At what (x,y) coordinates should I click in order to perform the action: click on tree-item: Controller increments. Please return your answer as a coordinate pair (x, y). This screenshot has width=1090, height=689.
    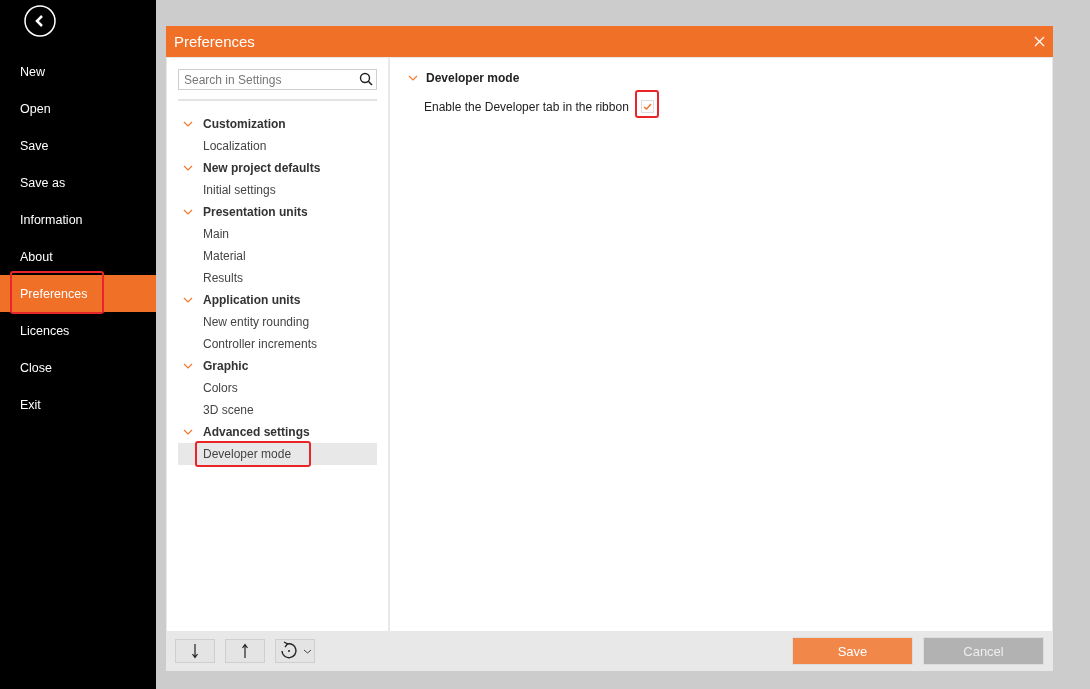
    Looking at the image, I should click on (277, 344).